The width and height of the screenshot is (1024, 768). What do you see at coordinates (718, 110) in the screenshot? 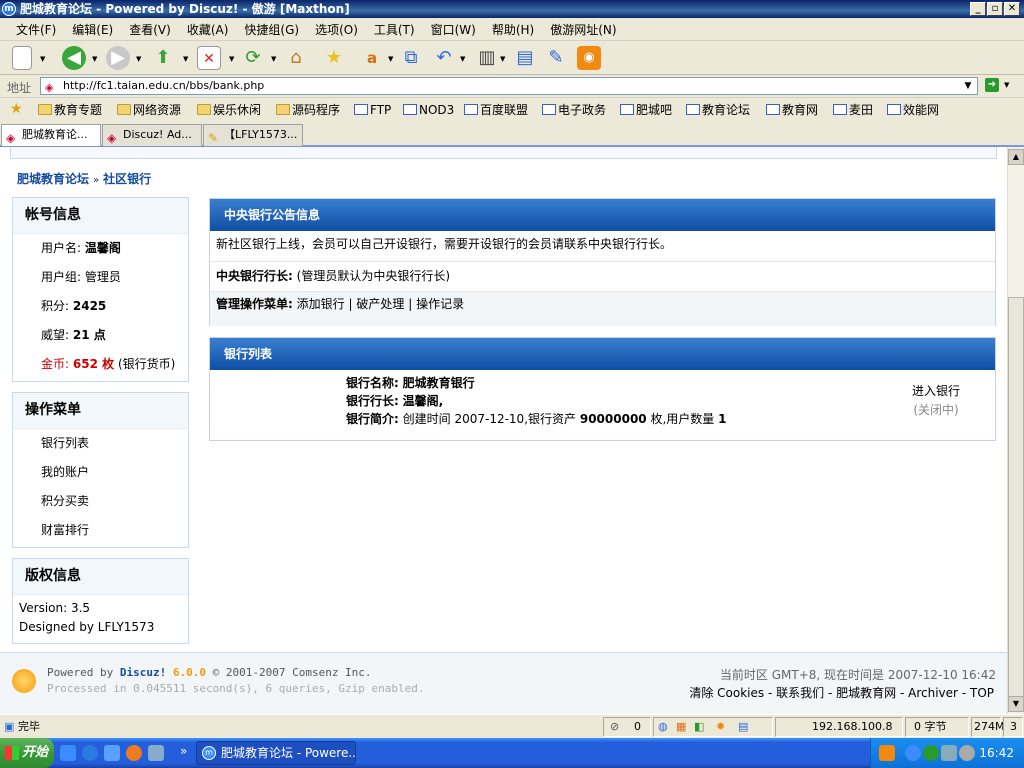
I see `fav-item: 教育论坛` at bounding box center [718, 110].